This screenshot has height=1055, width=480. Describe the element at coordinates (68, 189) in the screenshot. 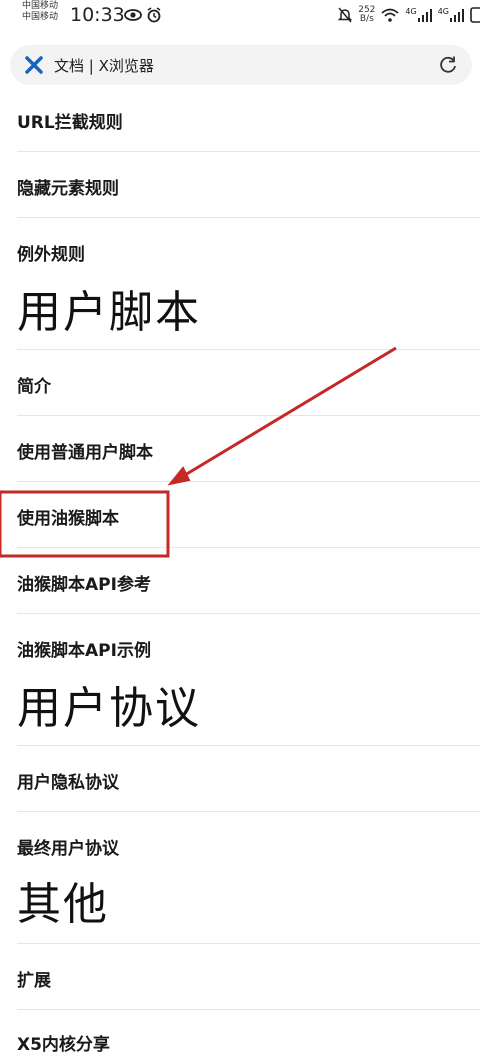

I see `doc-link-label: 隐藏元素规则` at that location.